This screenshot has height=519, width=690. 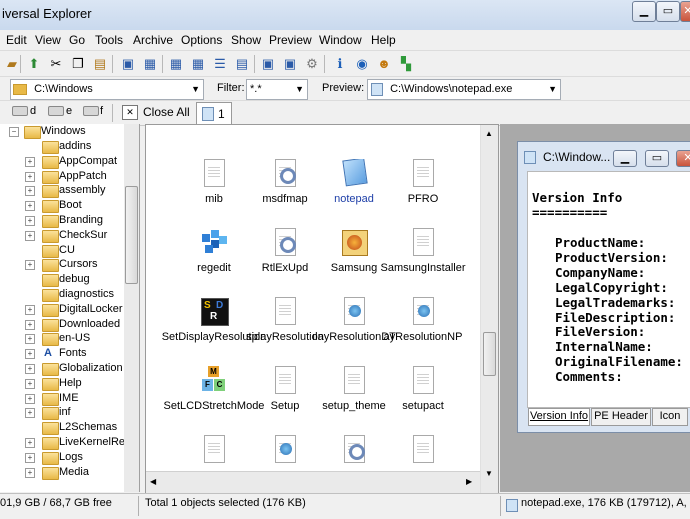 What do you see at coordinates (423, 389) in the screenshot?
I see `file-item: setupact` at bounding box center [423, 389].